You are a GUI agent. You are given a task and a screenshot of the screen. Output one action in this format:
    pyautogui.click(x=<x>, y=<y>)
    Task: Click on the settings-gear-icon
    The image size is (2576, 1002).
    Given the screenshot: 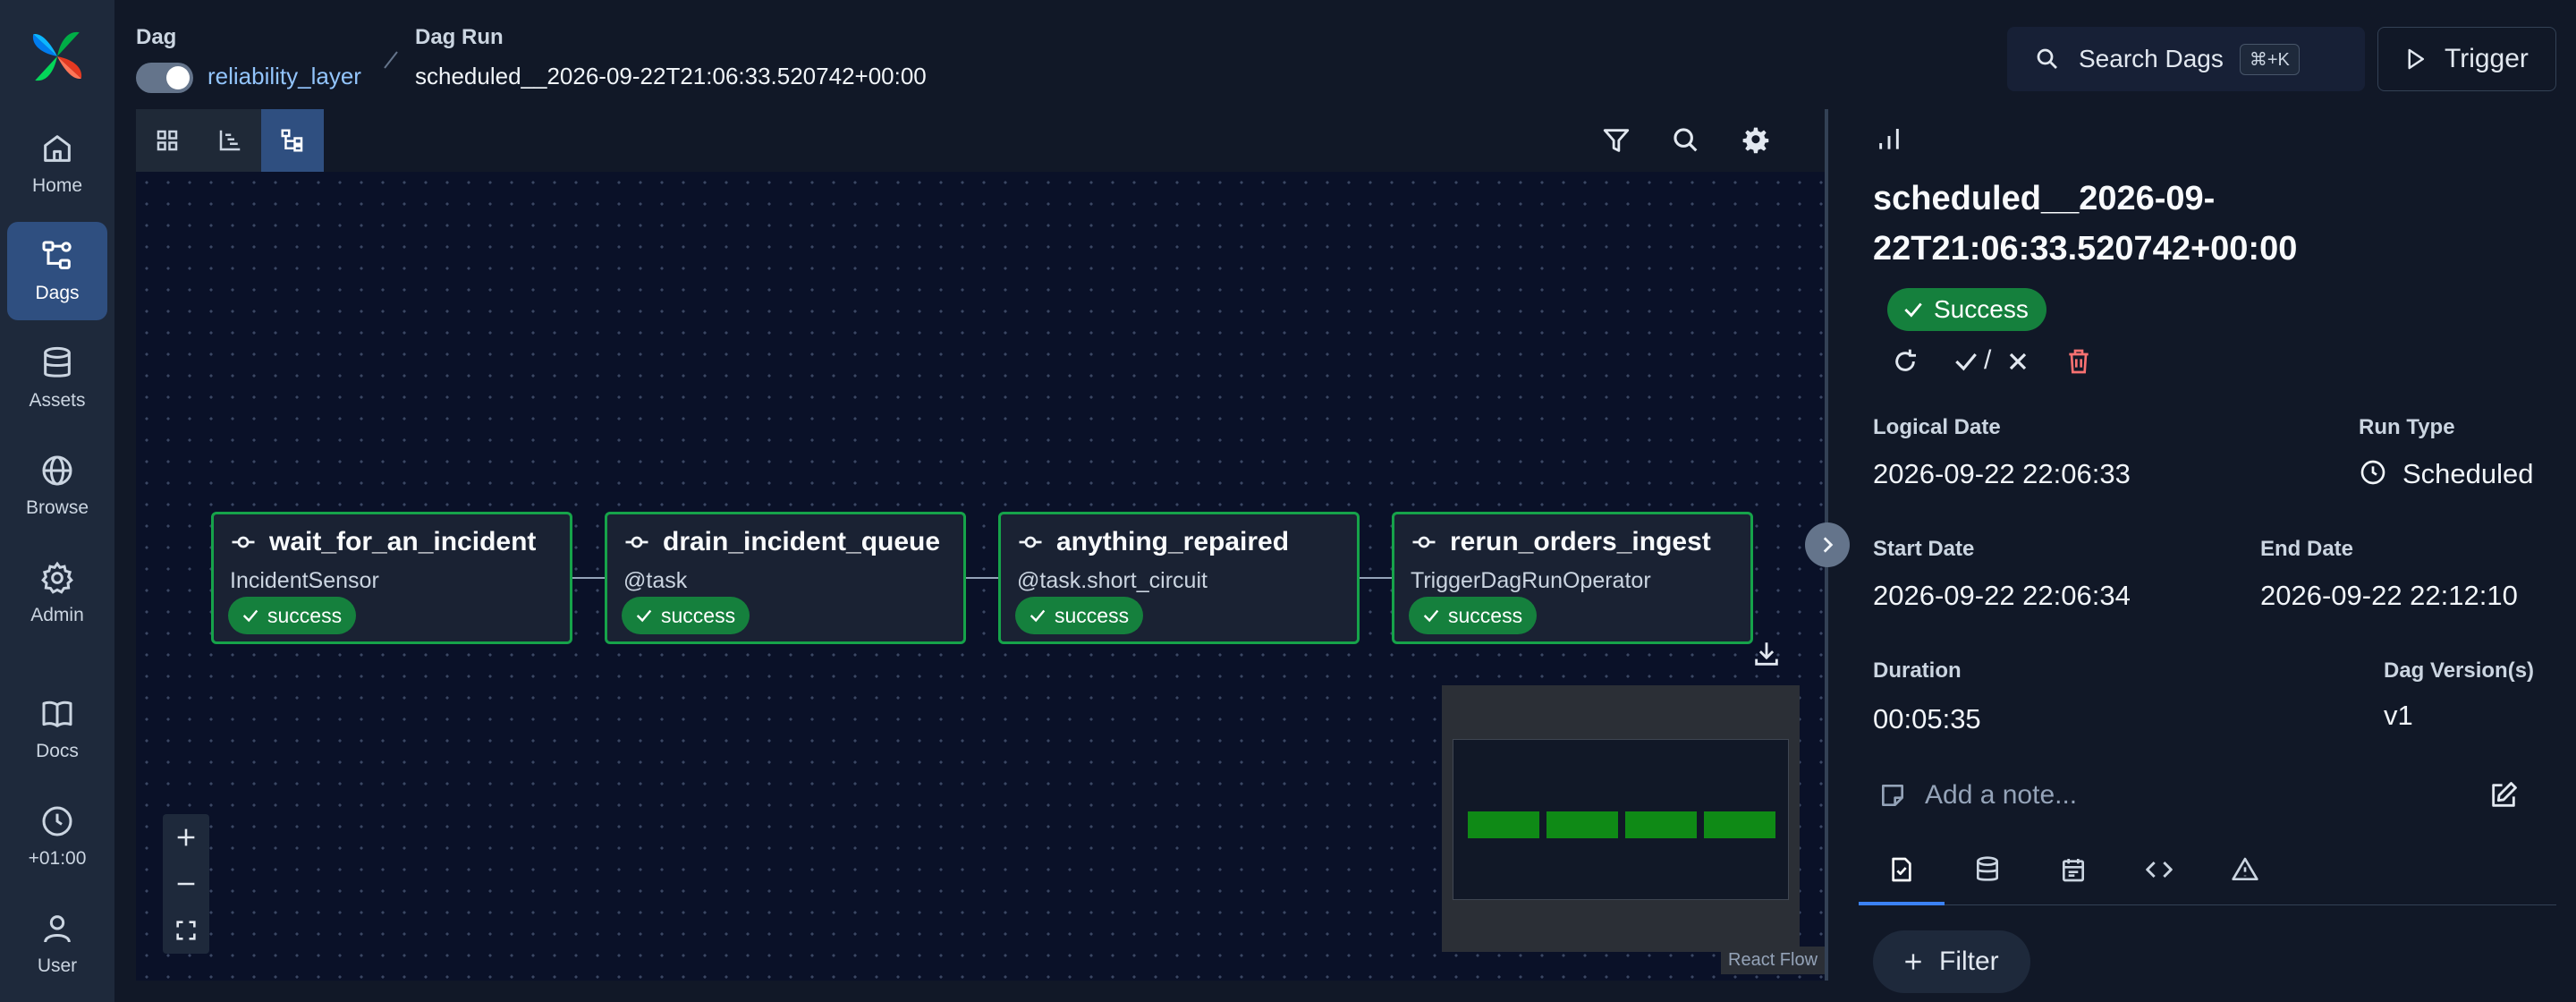 What is the action you would take?
    pyautogui.click(x=1756, y=141)
    